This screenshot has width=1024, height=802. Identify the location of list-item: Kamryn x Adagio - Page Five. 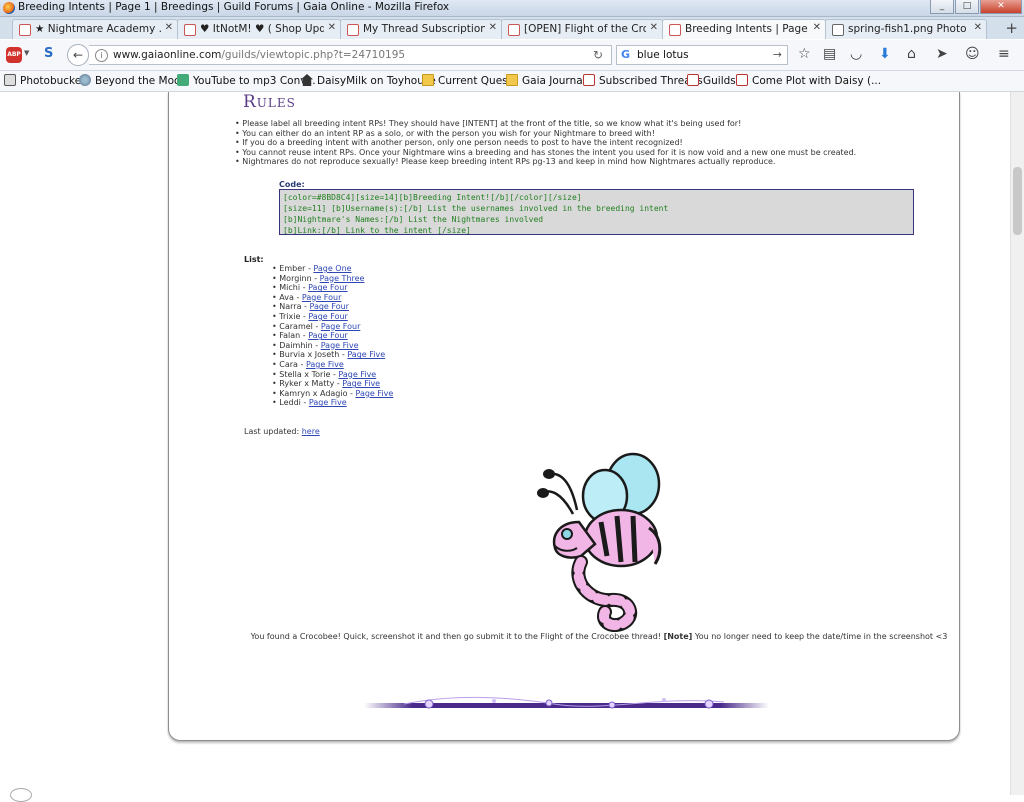
(332, 394).